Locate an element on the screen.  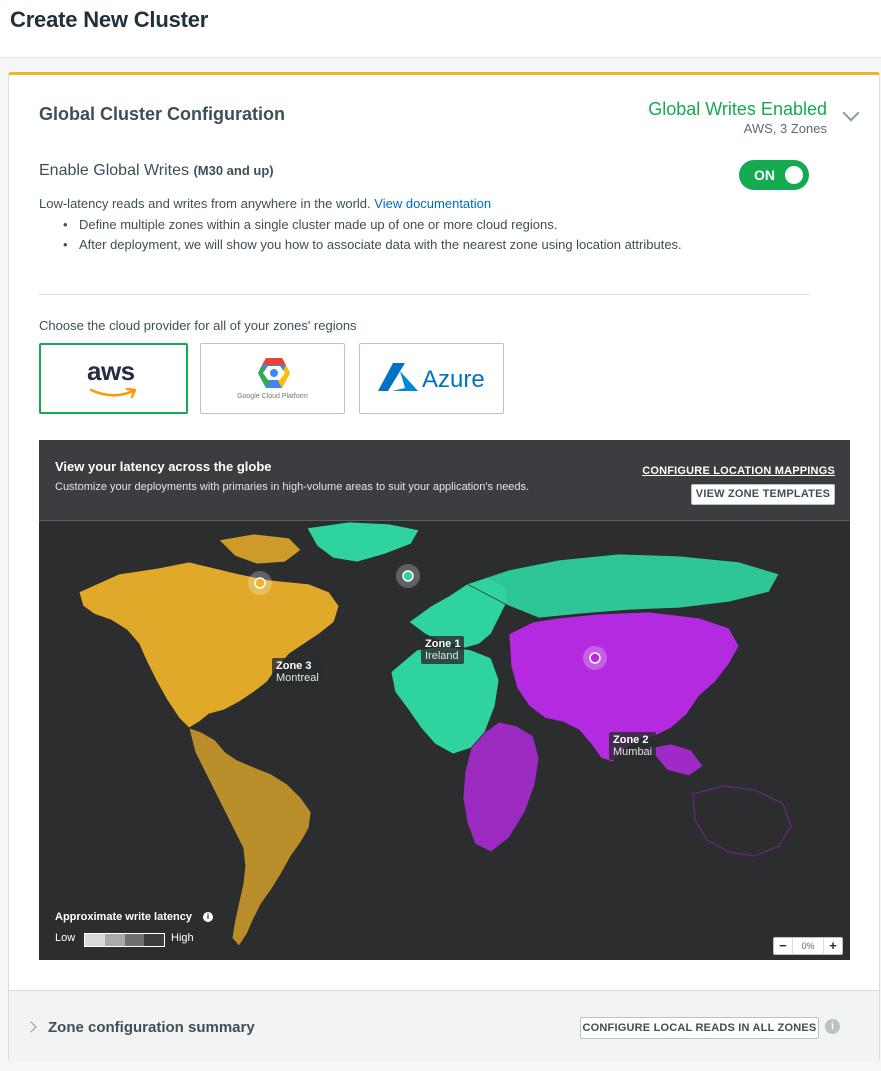
zoom-level: 0% is located at coordinates (808, 946).